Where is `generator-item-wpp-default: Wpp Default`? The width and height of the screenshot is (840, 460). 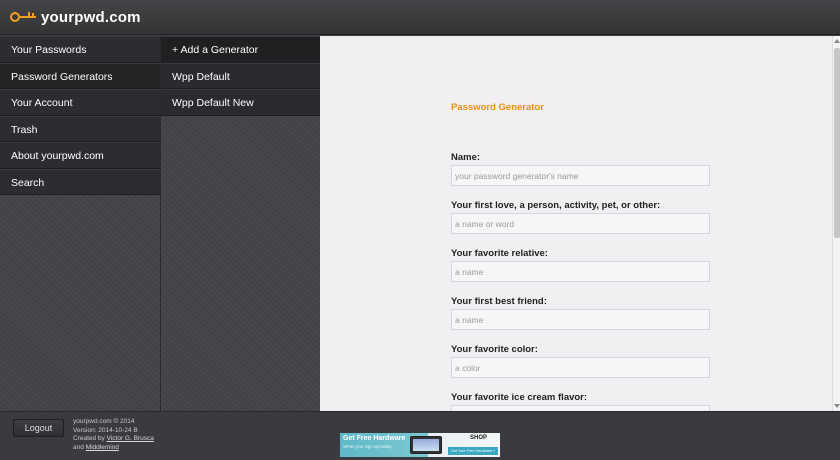
generator-item-wpp-default: Wpp Default is located at coordinates (240, 75).